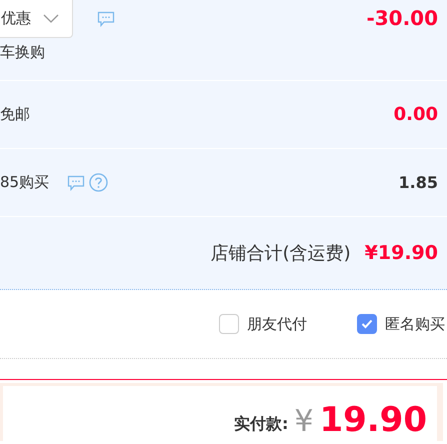 The height and width of the screenshot is (444, 447). Describe the element at coordinates (15, 114) in the screenshot. I see `shipping-label: 免邮` at that location.